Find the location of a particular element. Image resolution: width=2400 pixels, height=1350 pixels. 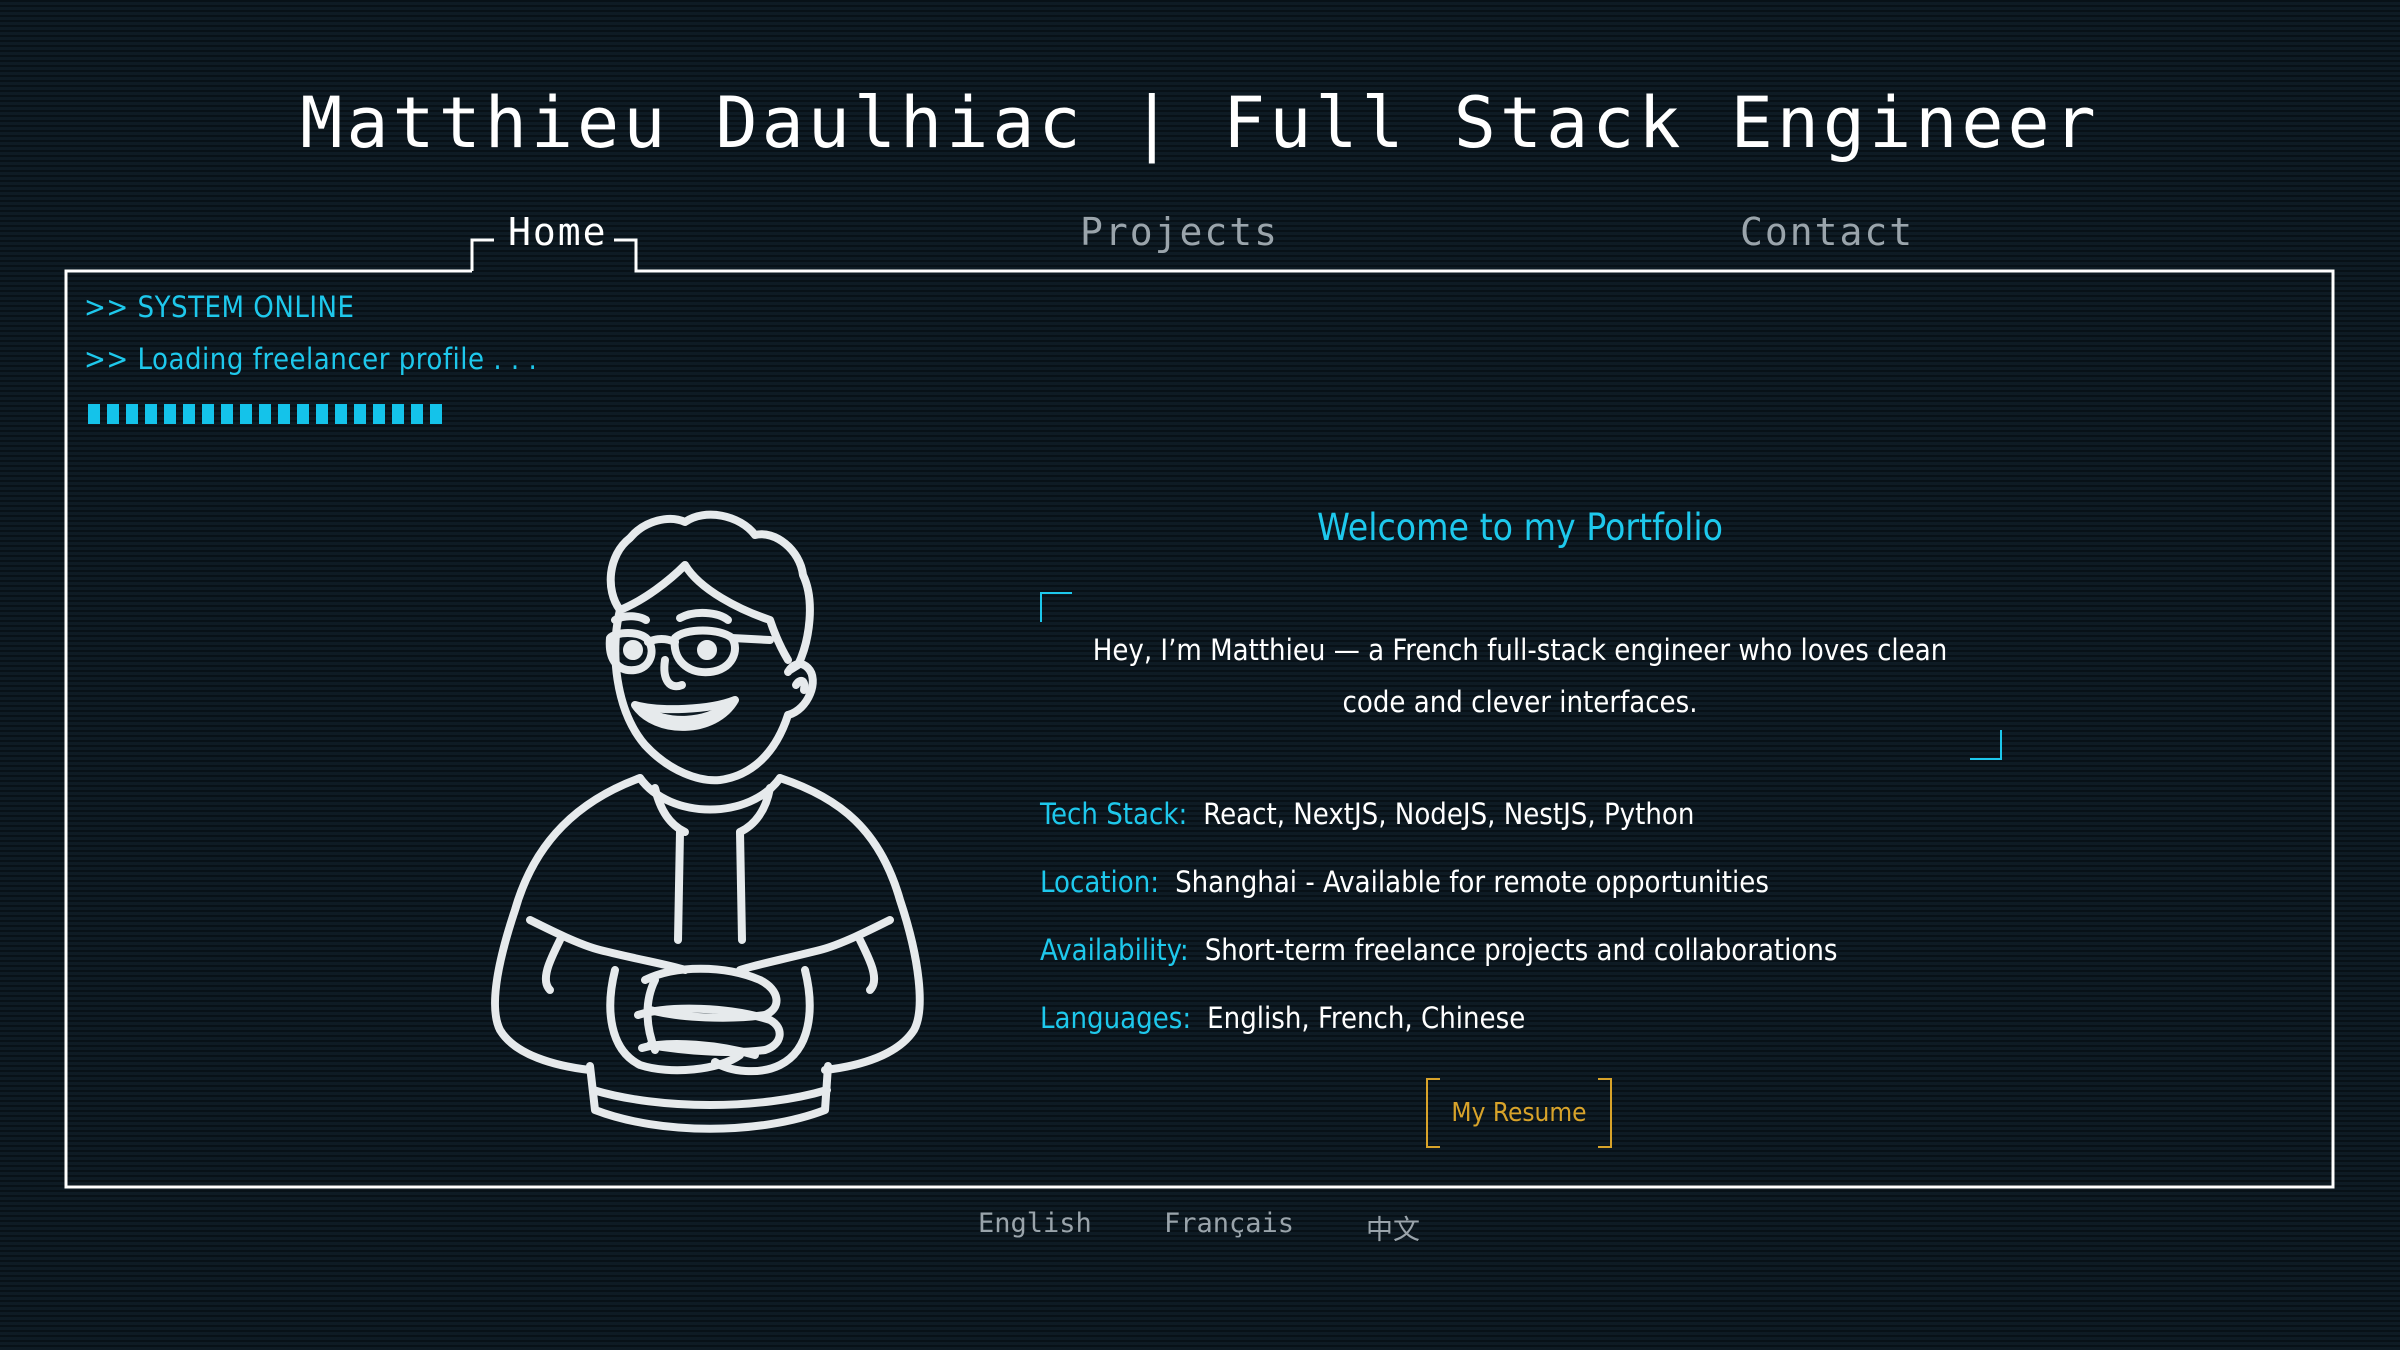

quote-corner-top-left is located at coordinates (1056, 607).